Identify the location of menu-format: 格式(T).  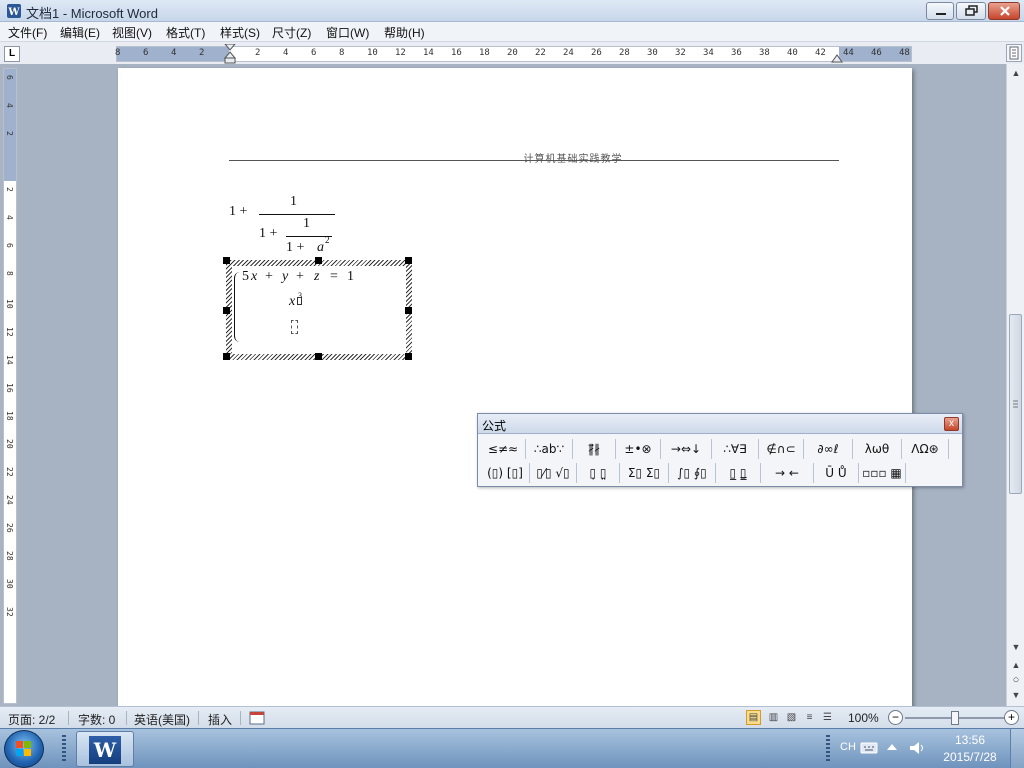
(185, 32).